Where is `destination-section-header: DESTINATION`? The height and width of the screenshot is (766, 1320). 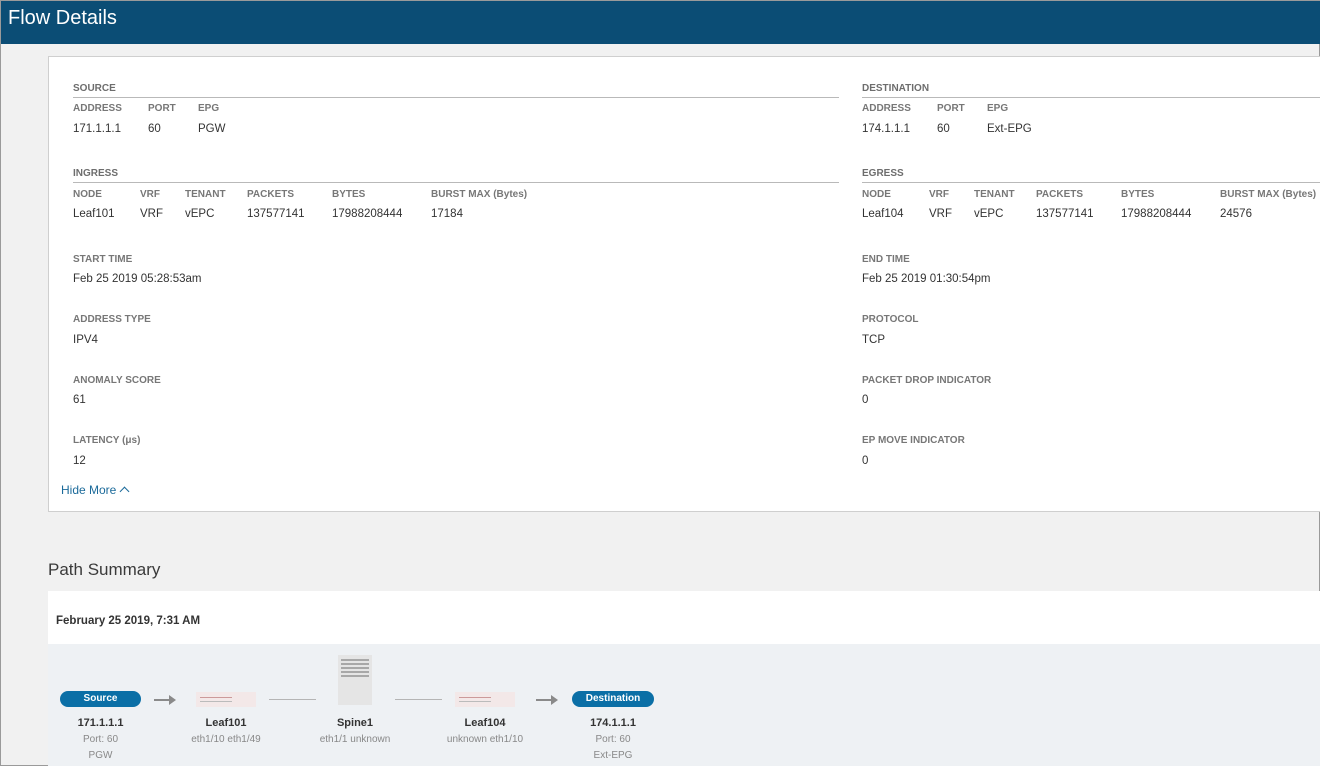 destination-section-header: DESTINATION is located at coordinates (896, 88).